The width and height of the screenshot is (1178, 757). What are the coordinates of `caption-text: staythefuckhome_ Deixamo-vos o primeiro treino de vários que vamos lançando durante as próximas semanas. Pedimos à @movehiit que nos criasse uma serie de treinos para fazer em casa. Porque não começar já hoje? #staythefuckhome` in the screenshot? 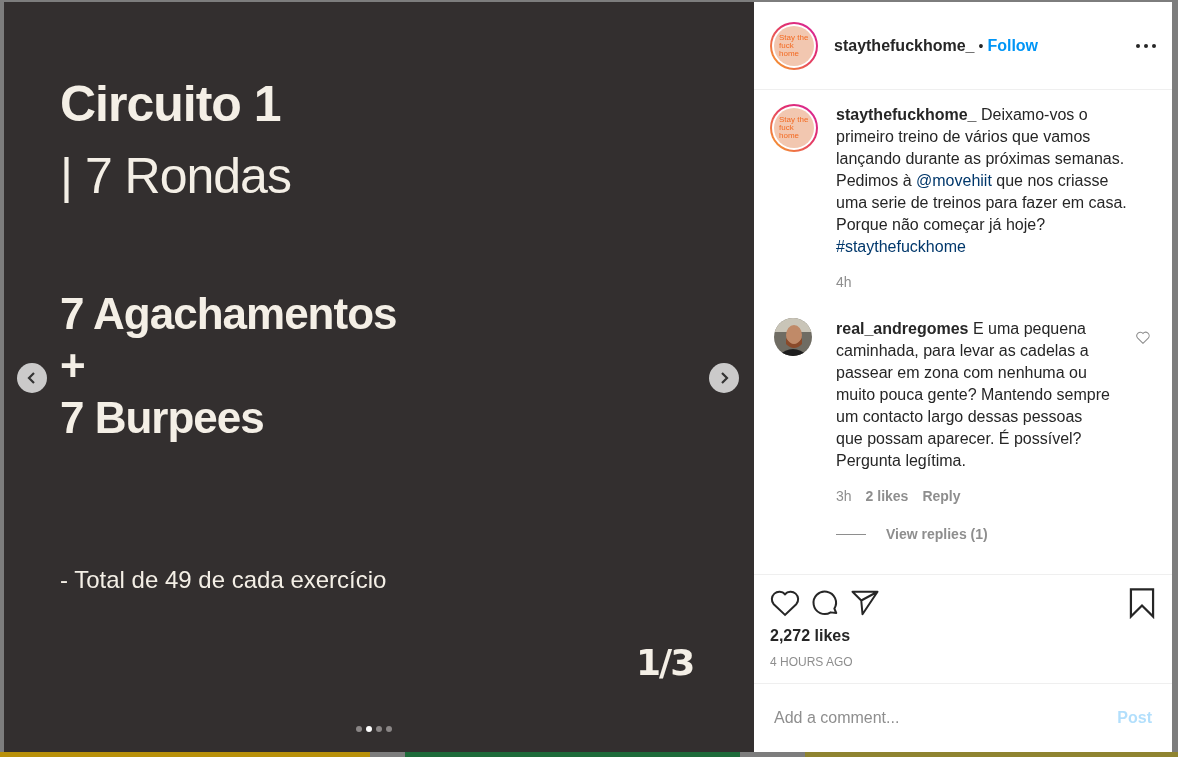 It's located at (982, 181).